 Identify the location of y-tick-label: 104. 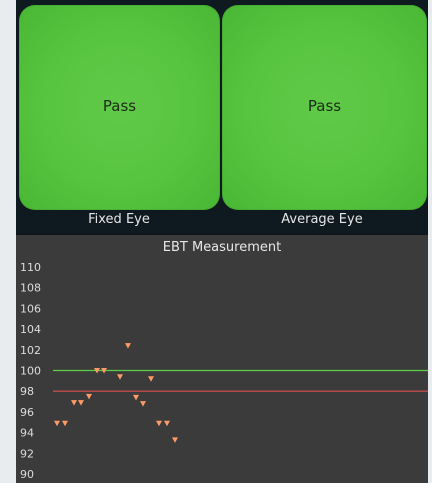
(30, 329).